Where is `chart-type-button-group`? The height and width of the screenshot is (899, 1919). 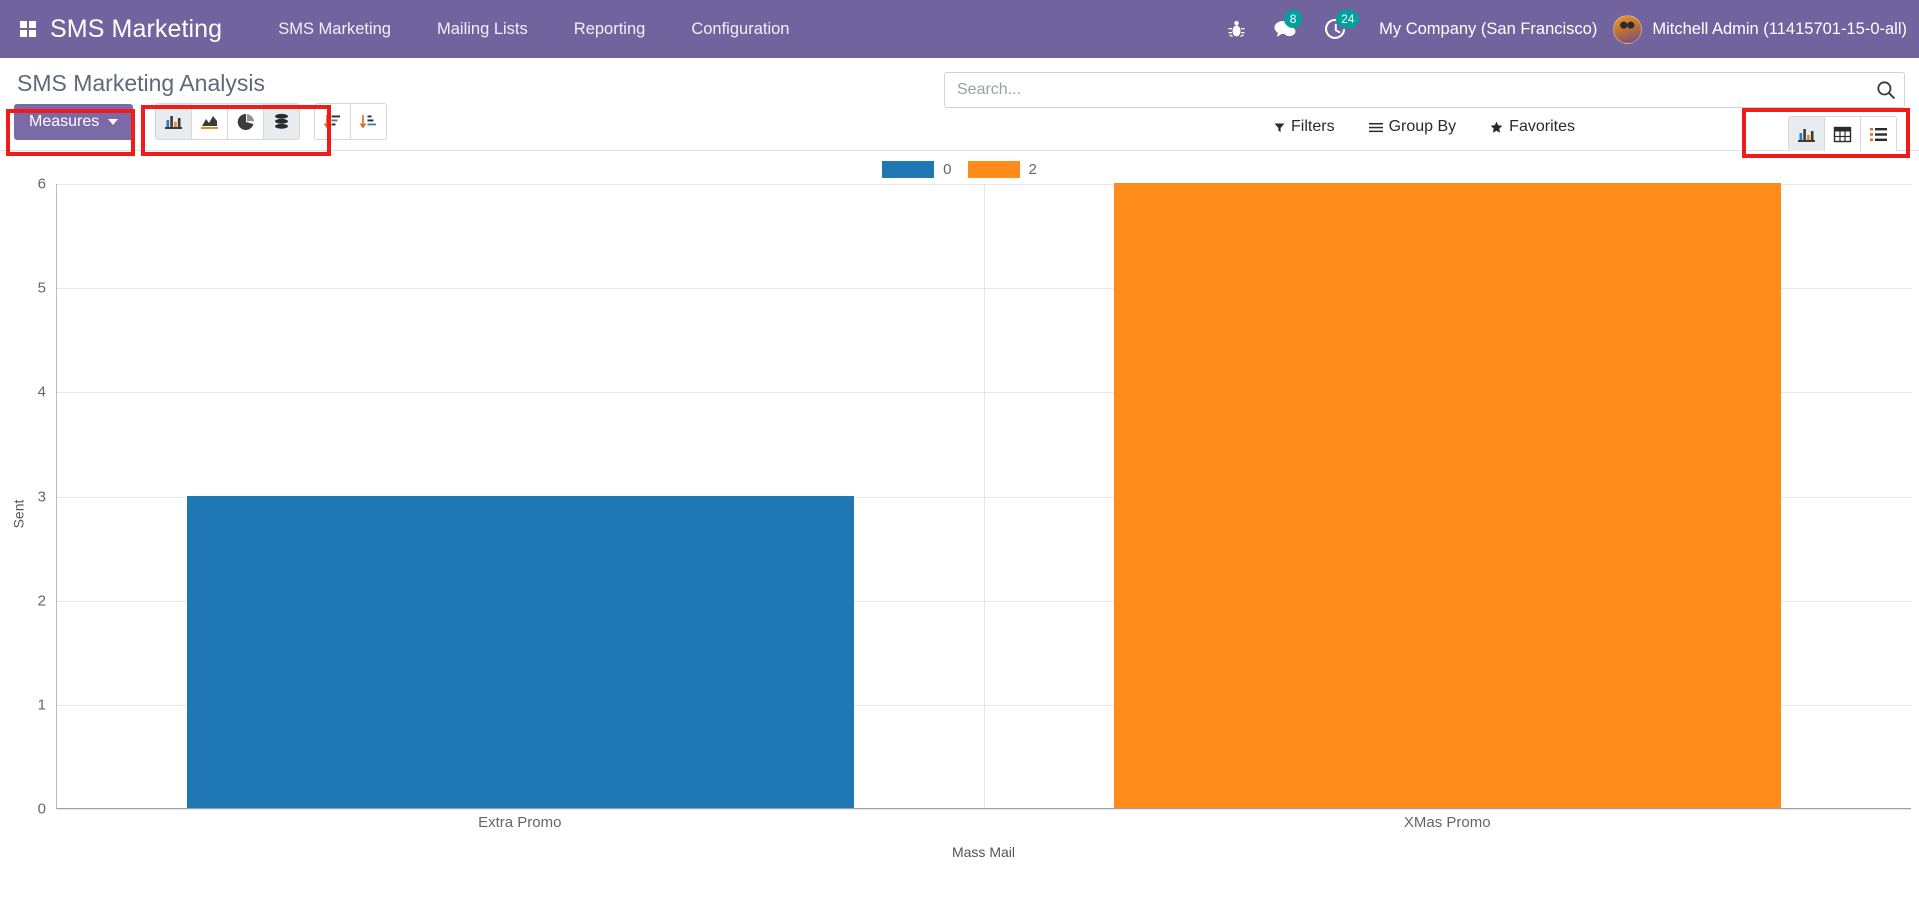
chart-type-button-group is located at coordinates (228, 121).